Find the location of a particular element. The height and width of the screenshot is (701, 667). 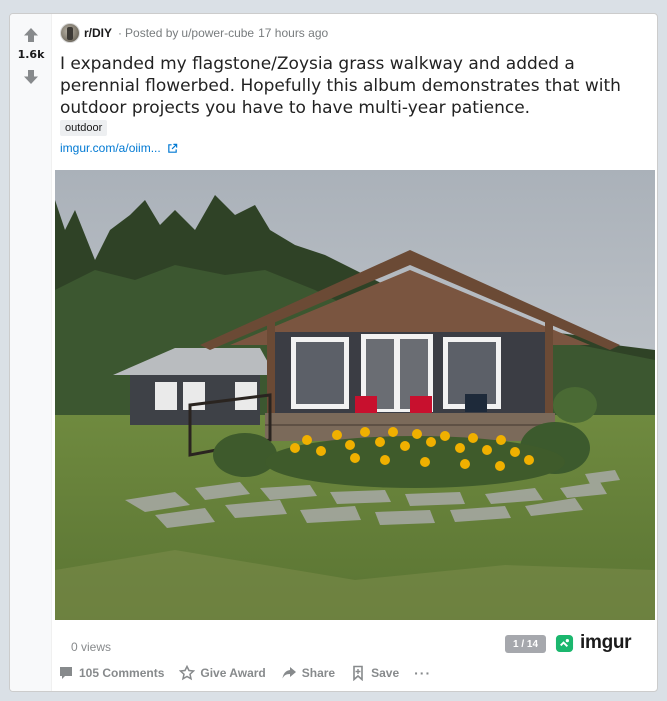

award-icon is located at coordinates (187, 673).